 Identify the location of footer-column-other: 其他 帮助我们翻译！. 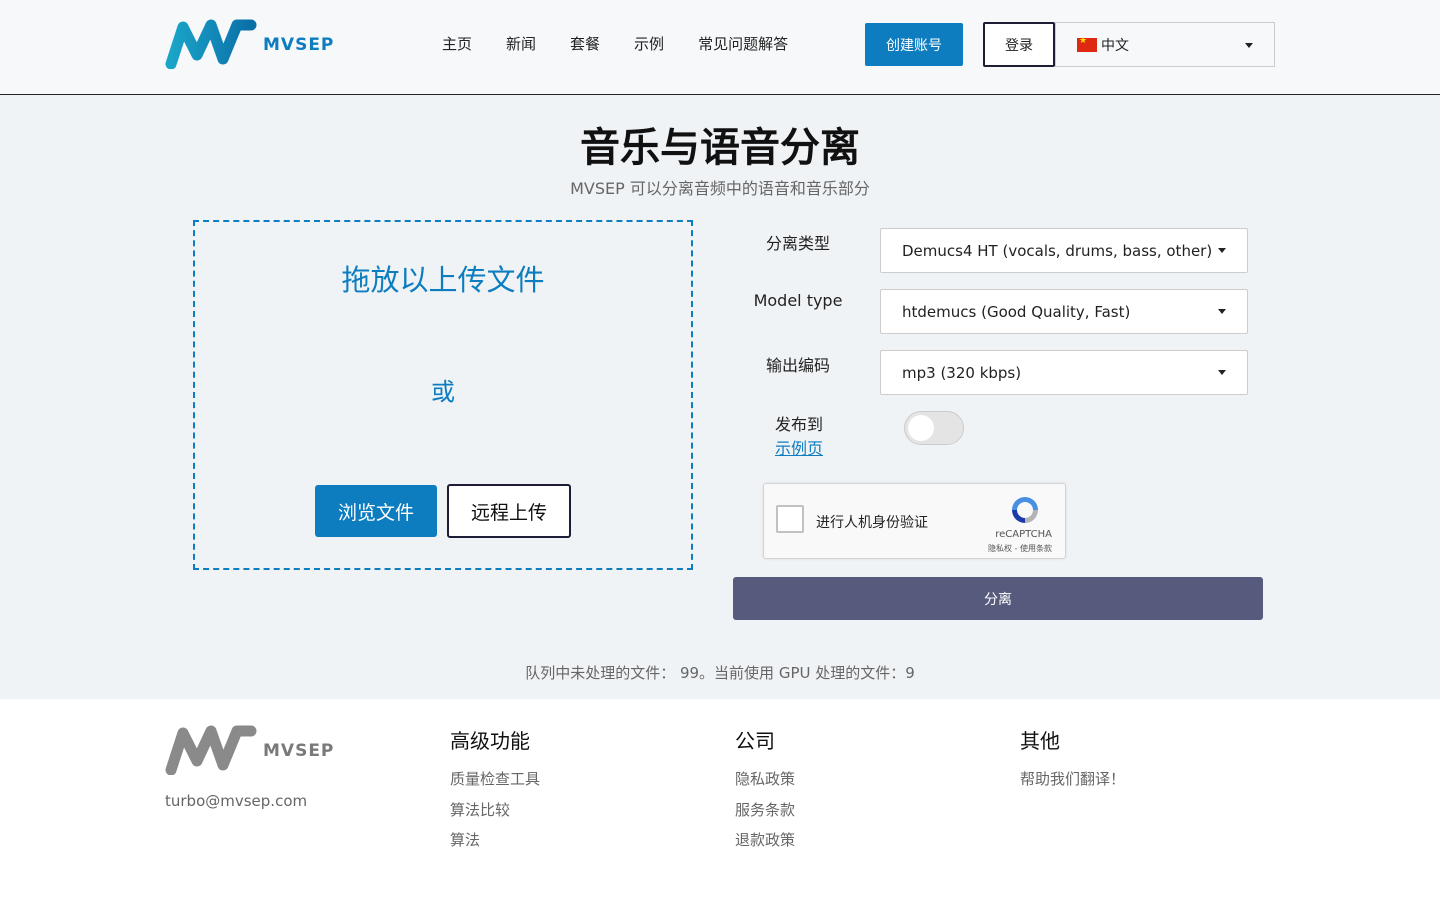
(1072, 762).